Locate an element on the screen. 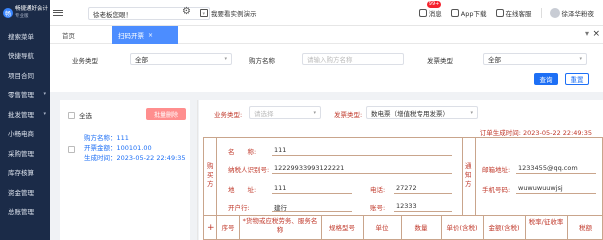  invoice-biz-type-label: 业务类型: is located at coordinates (228, 115).